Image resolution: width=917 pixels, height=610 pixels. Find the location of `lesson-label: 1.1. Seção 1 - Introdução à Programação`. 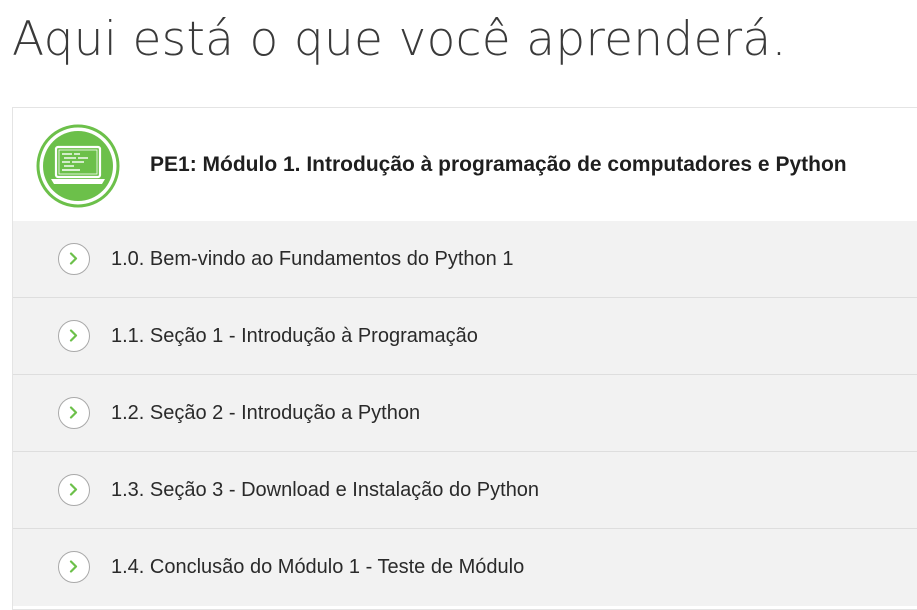

lesson-label: 1.1. Seção 1 - Introdução à Programação is located at coordinates (294, 336).